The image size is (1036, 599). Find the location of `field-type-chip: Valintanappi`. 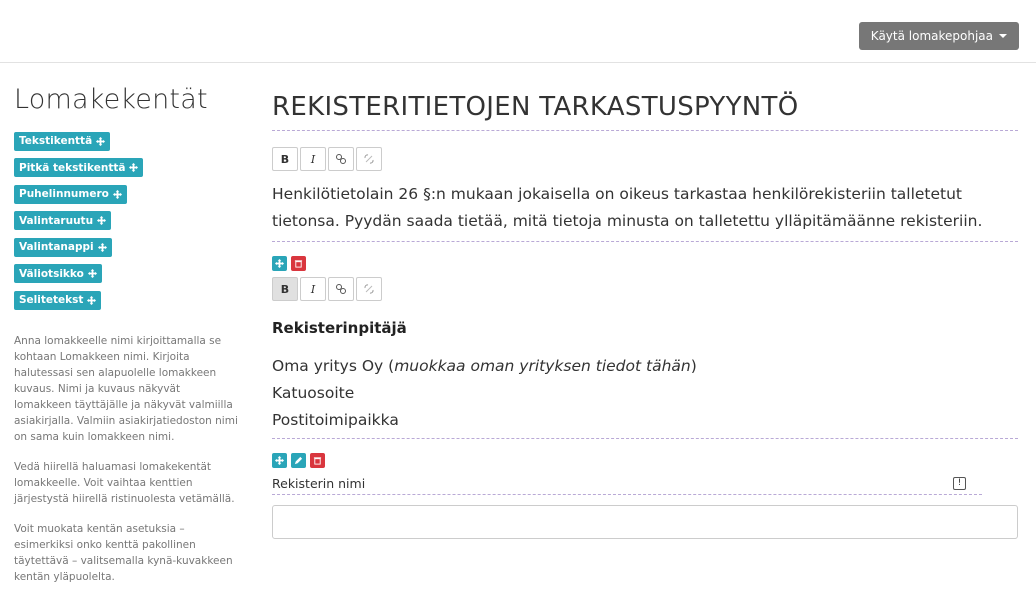

field-type-chip: Valintanappi is located at coordinates (63, 247).